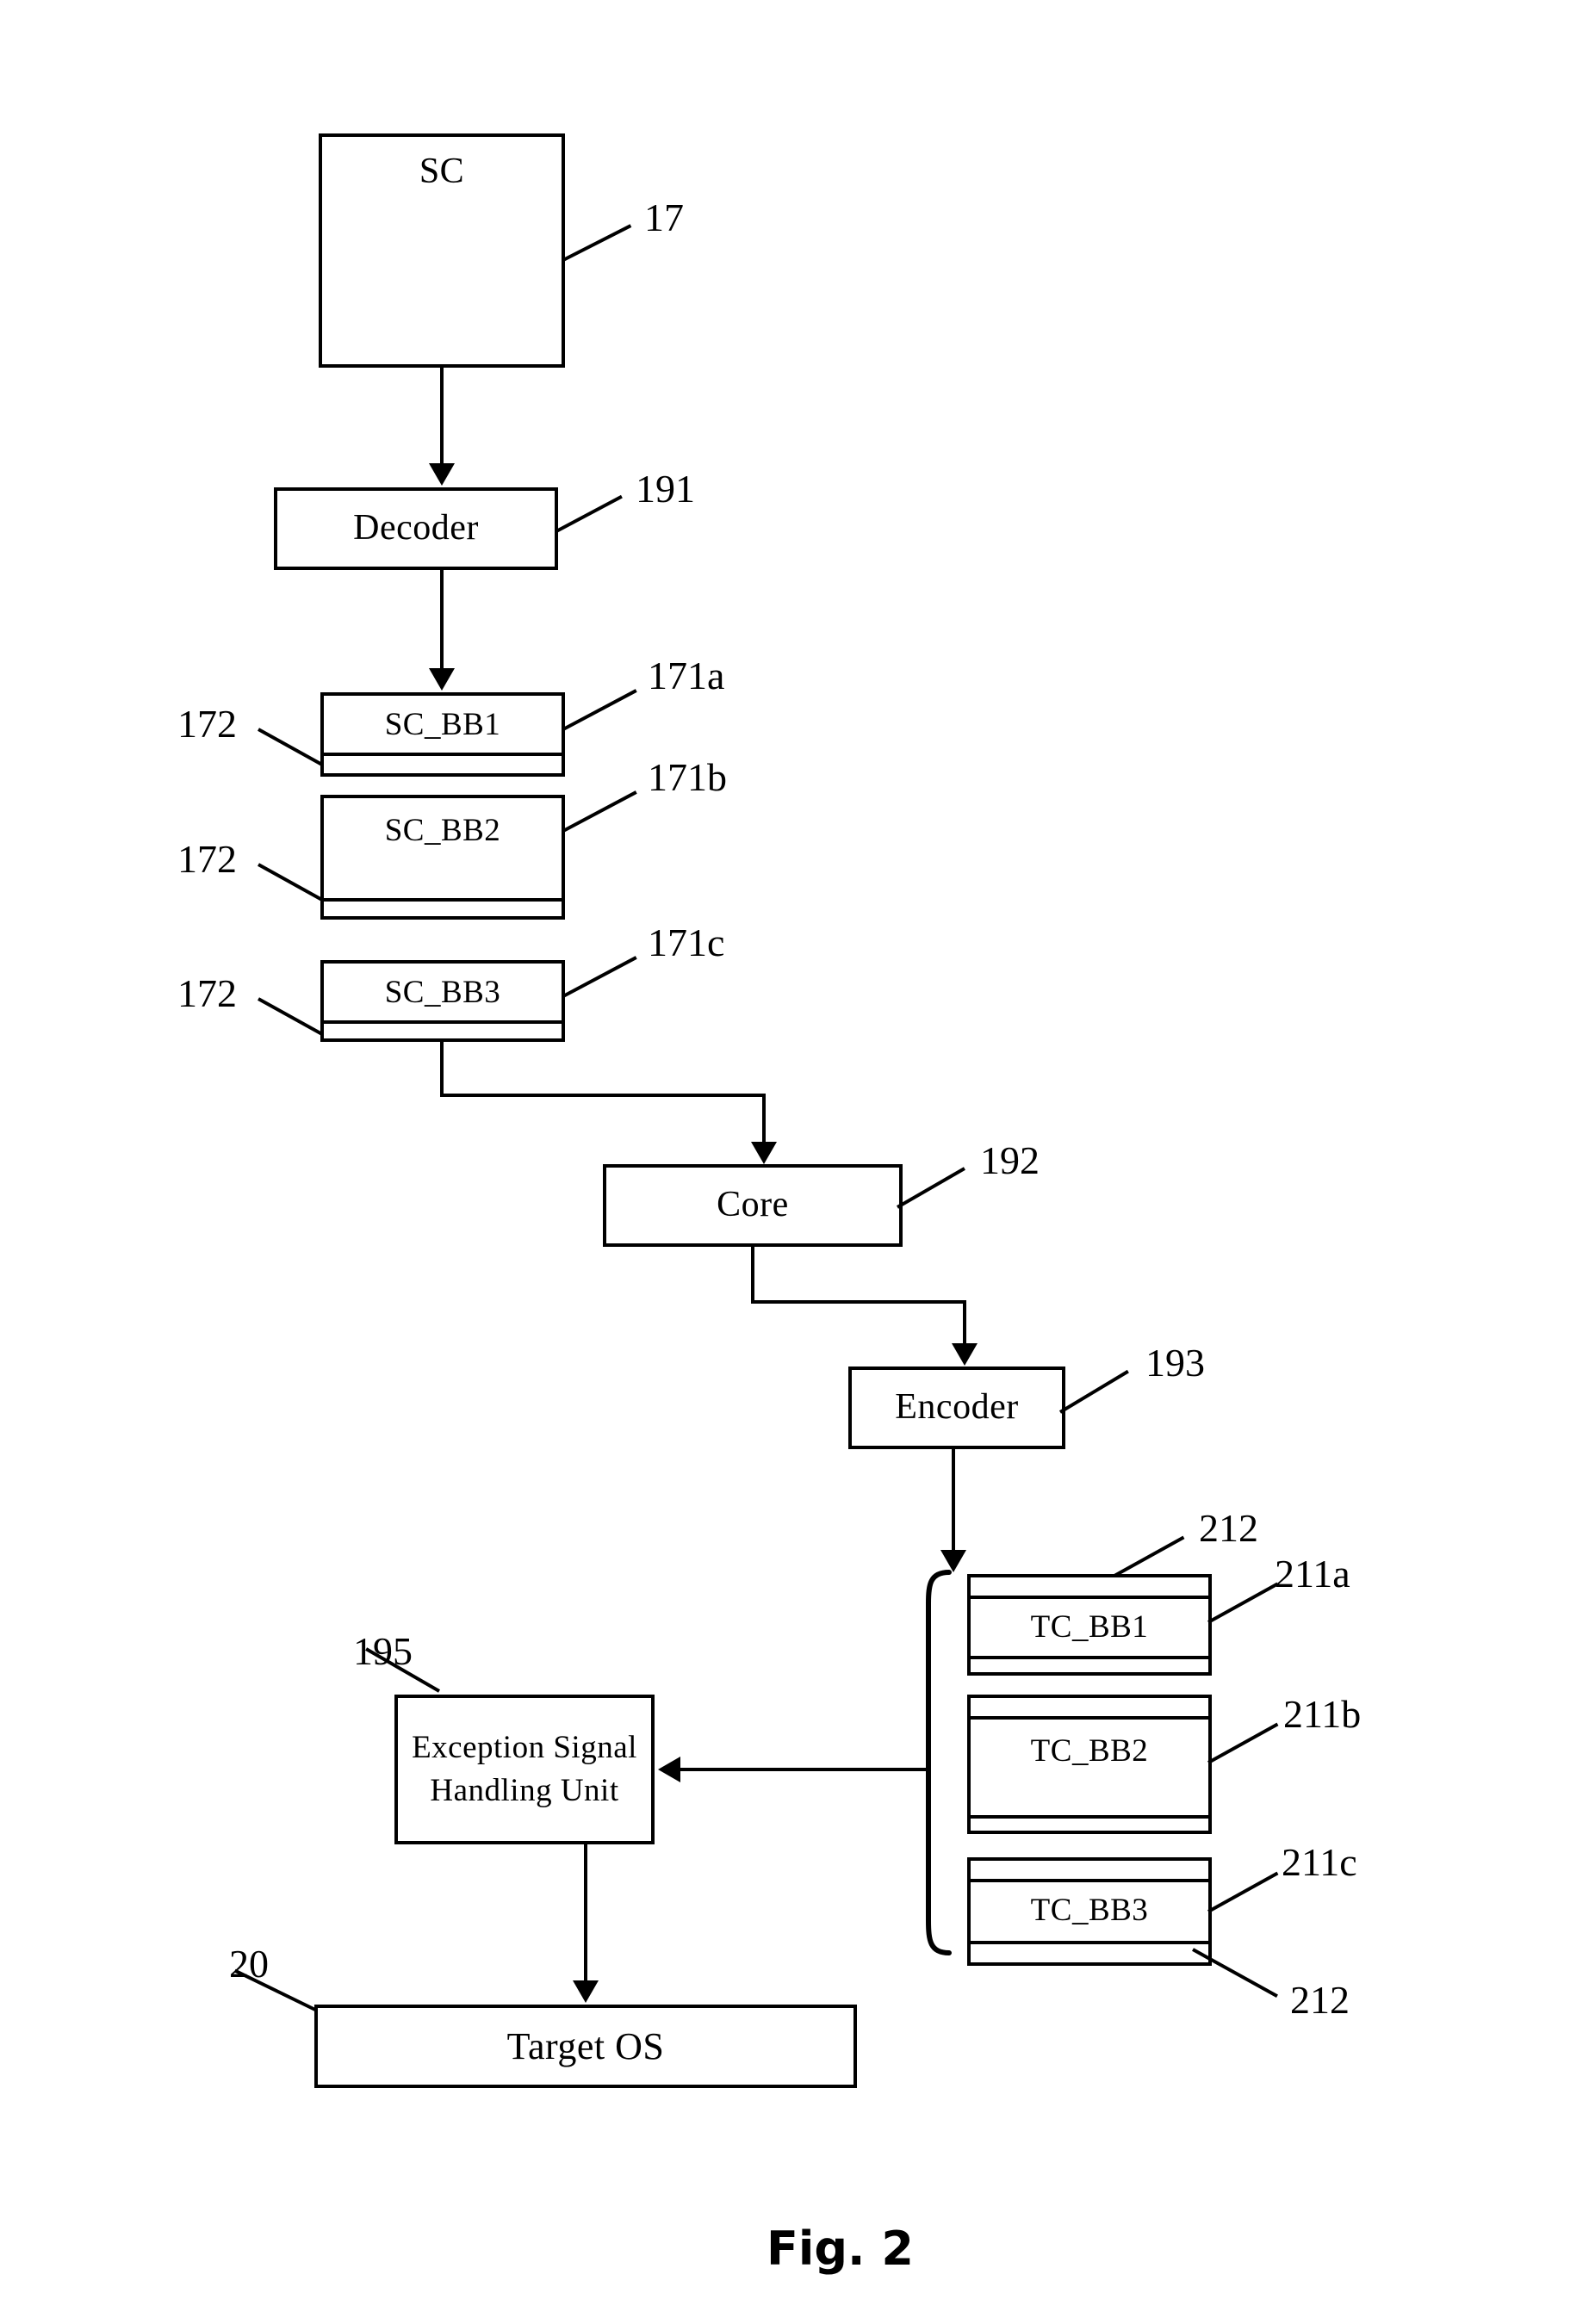 The width and height of the screenshot is (1589, 2324). What do you see at coordinates (764, 1153) in the screenshot?
I see `arrowhead-to-core` at bounding box center [764, 1153].